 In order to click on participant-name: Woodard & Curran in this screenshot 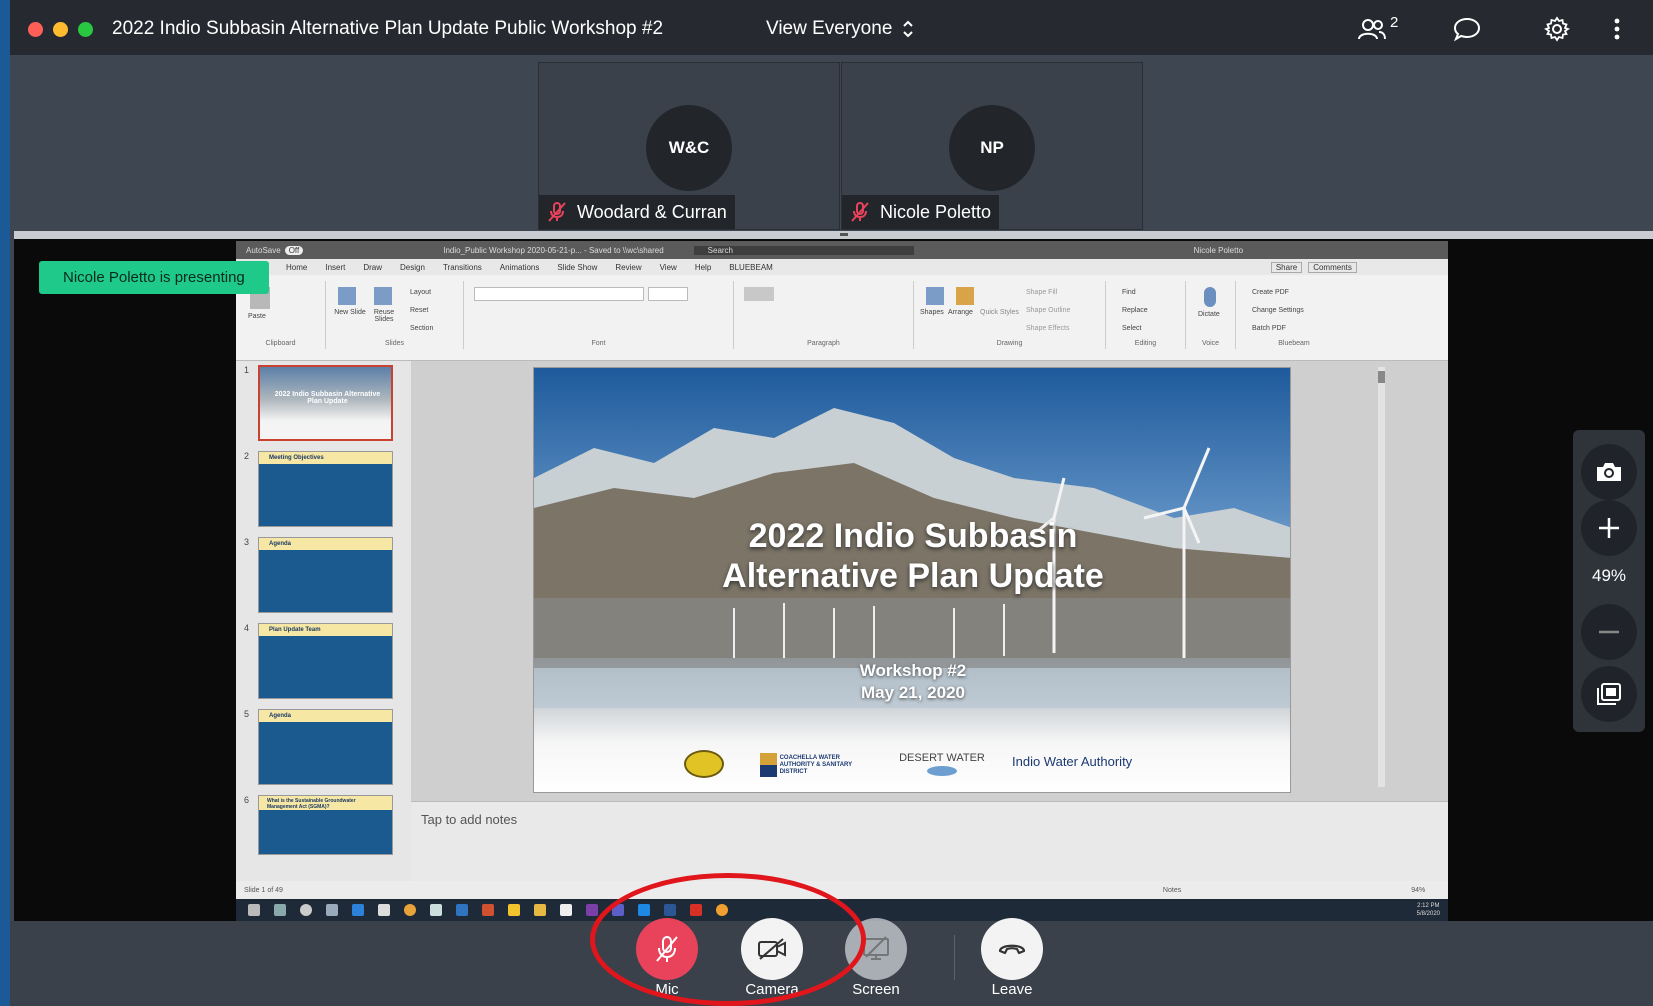, I will do `click(652, 211)`.